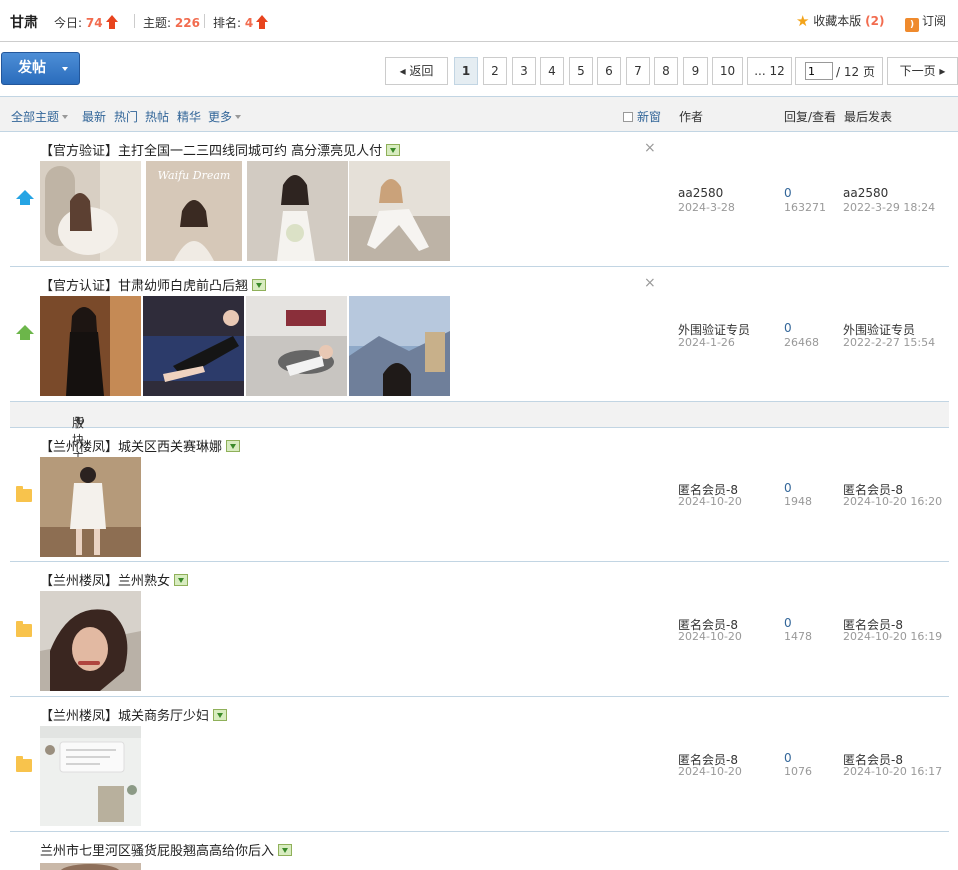 This screenshot has height=870, width=958. I want to click on pinned-forum-icon, so click(25, 333).